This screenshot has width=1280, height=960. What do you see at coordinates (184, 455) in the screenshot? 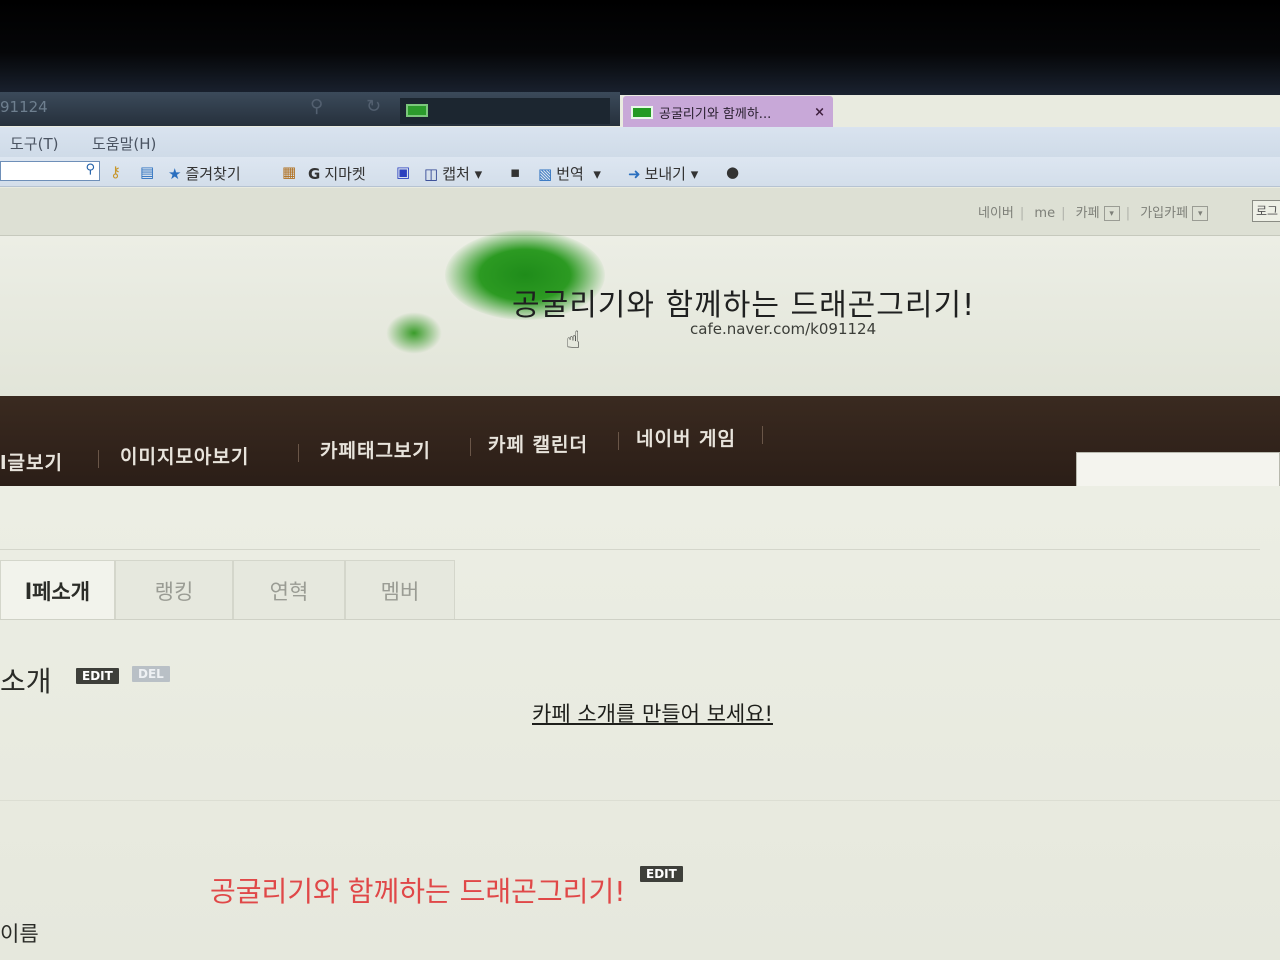
I see `nav-item-images: 이미지모아보기` at bounding box center [184, 455].